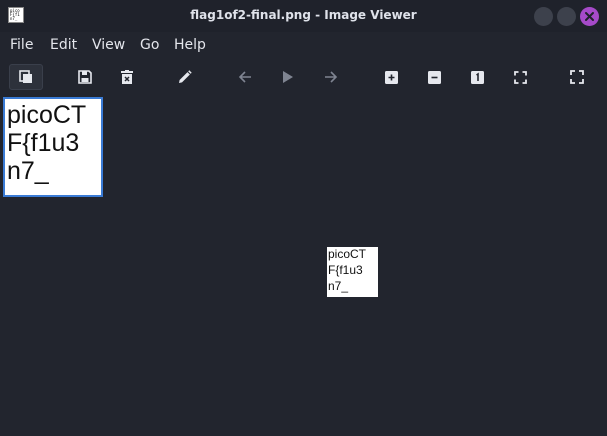 The height and width of the screenshot is (436, 607). I want to click on thumbnail-line: F{f1u3, so click(43, 143).